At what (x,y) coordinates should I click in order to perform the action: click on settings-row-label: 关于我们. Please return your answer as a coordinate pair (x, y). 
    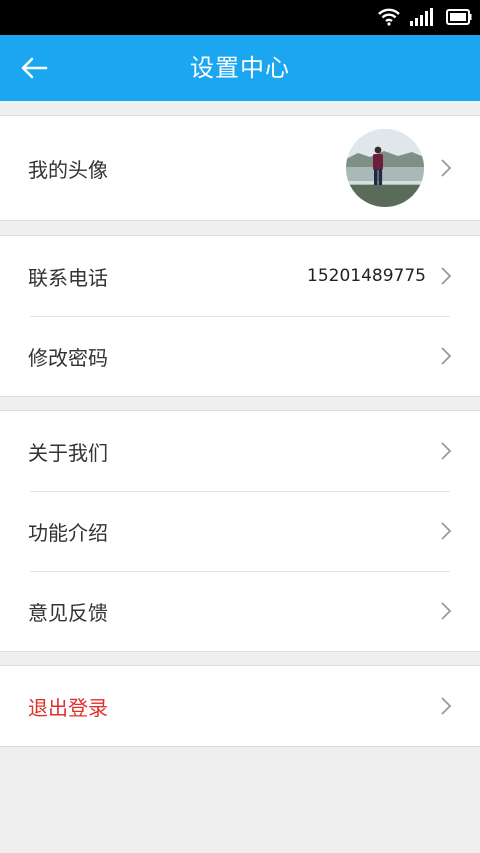
    Looking at the image, I should click on (68, 452).